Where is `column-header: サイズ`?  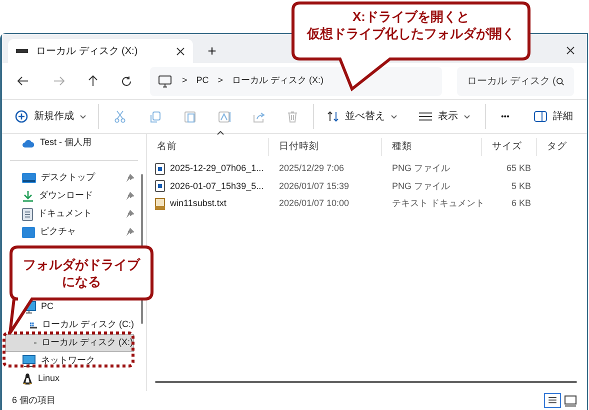 column-header: サイズ is located at coordinates (507, 147).